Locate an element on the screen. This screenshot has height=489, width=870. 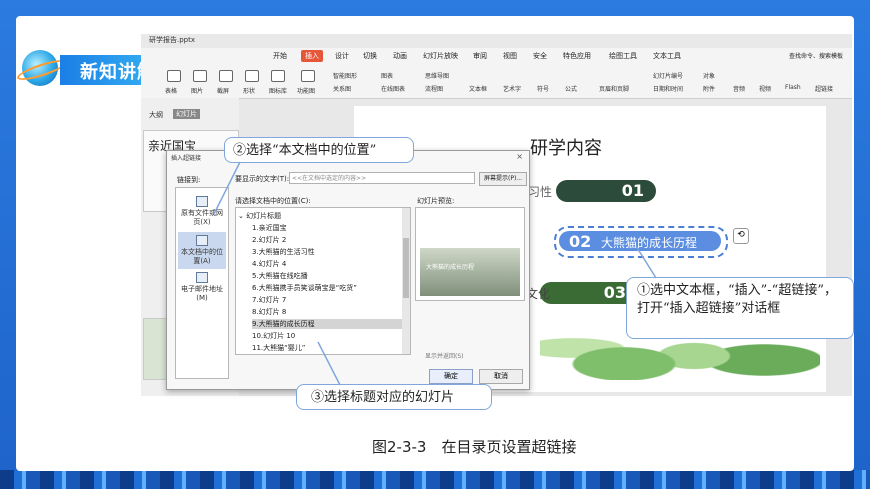
document-icon is located at coordinates (202, 240).